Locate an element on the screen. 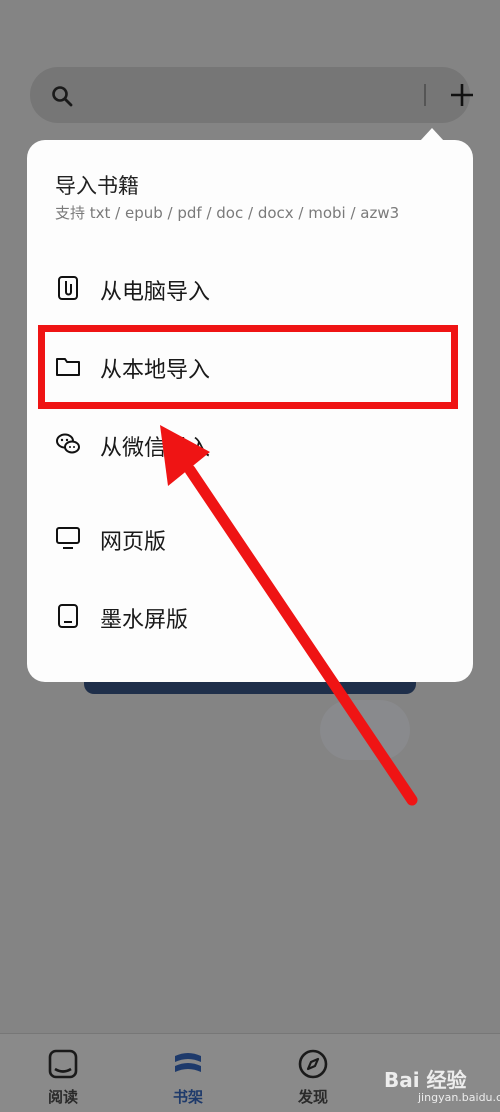 The height and width of the screenshot is (1112, 500). popup-title: 导入书籍 is located at coordinates (97, 186).